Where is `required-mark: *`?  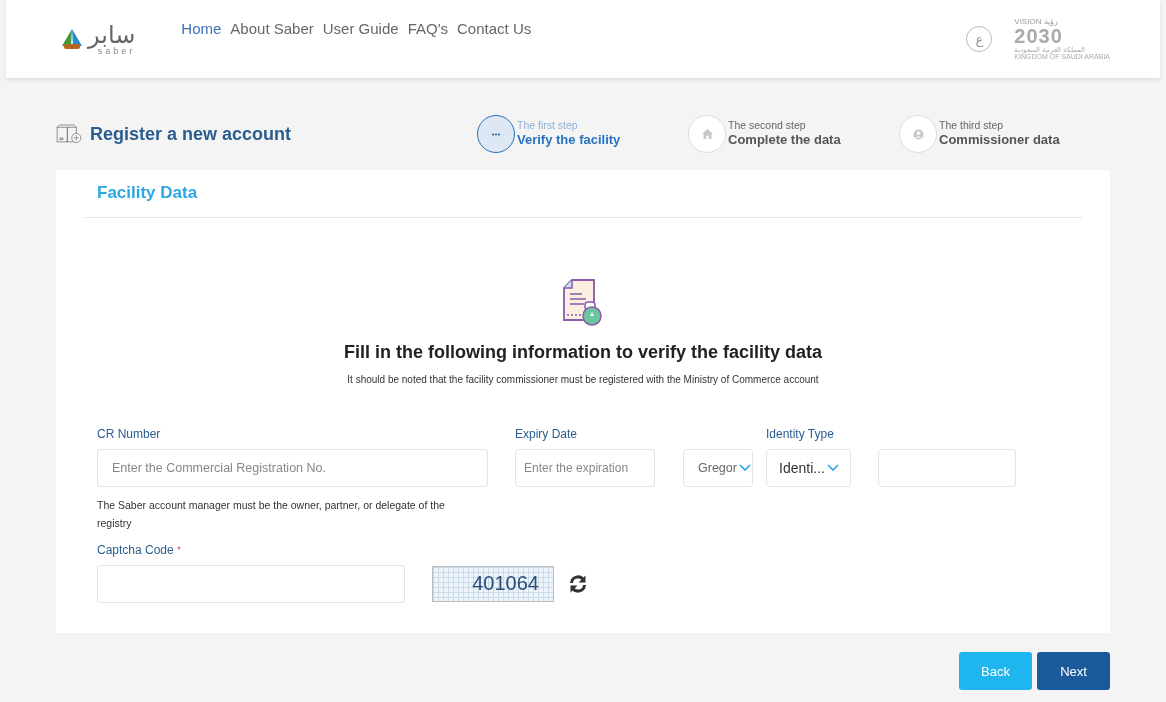 required-mark: * is located at coordinates (179, 550).